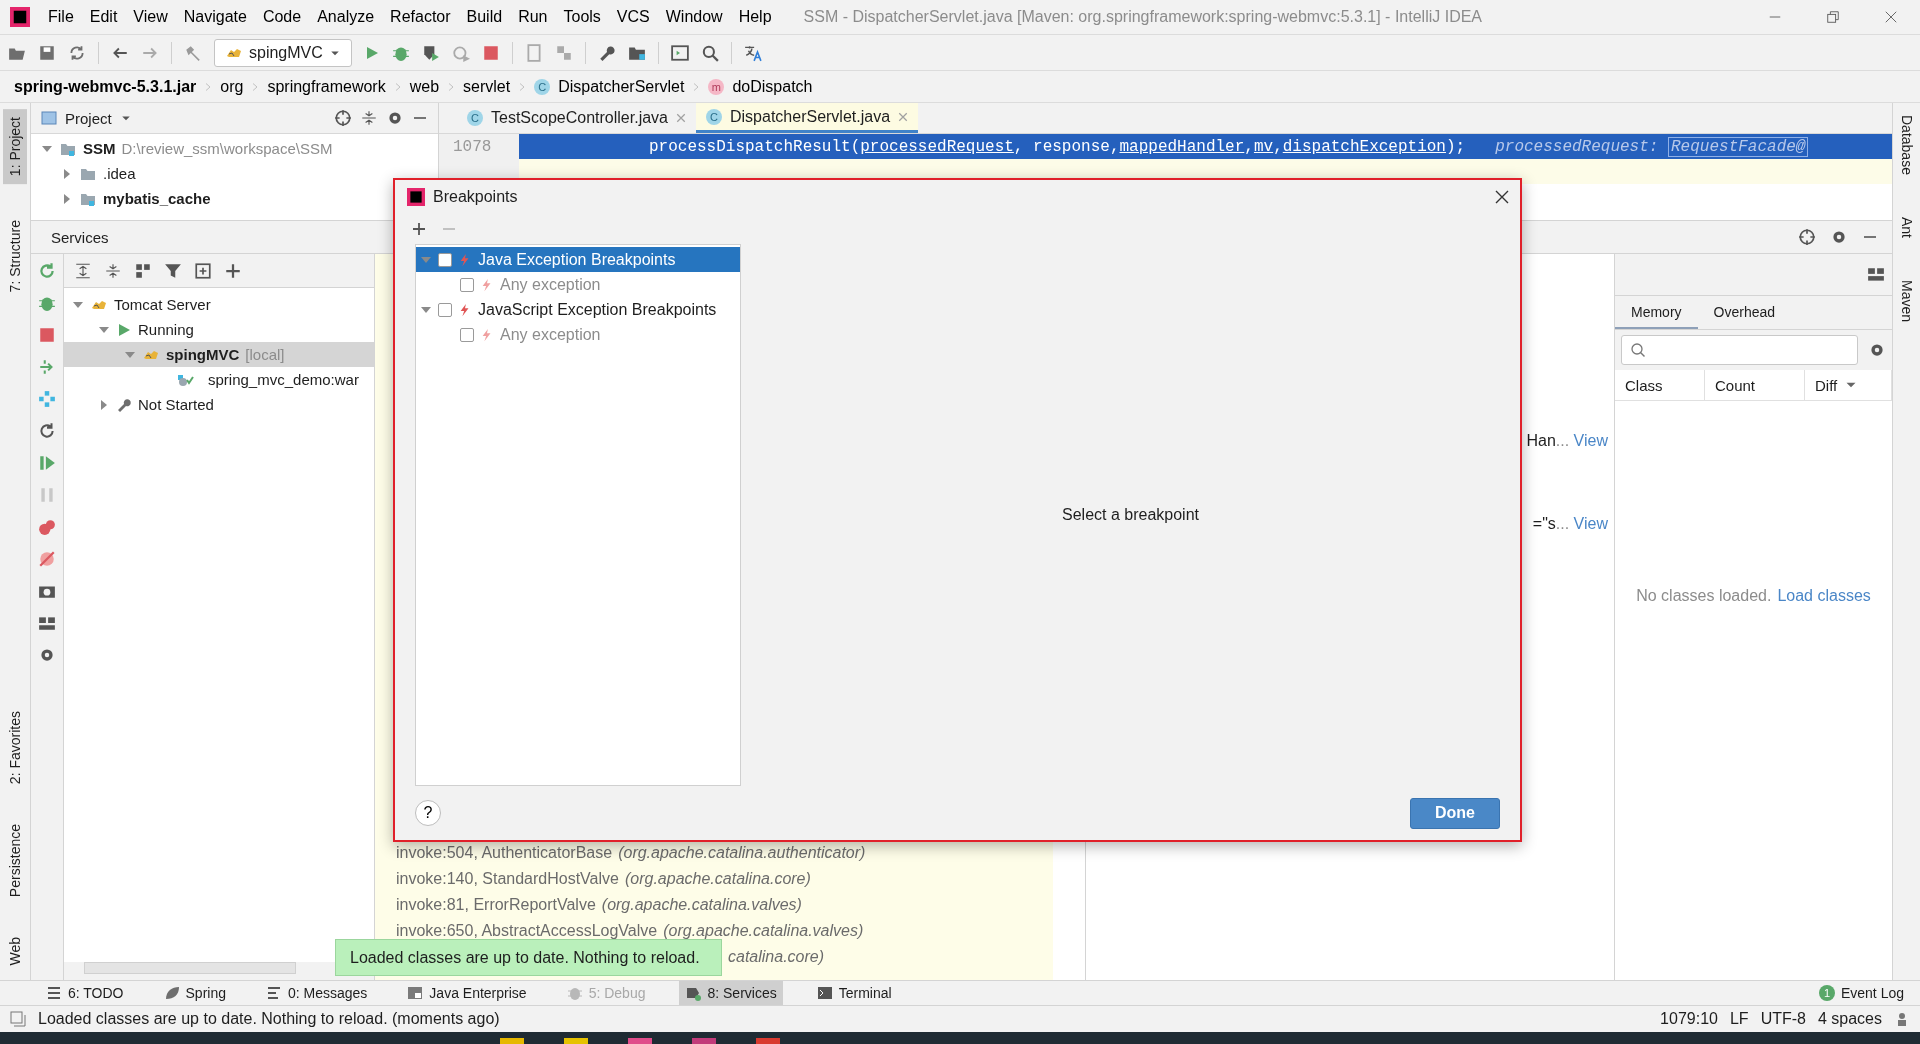  I want to click on menu-item: Navigate, so click(215, 17).